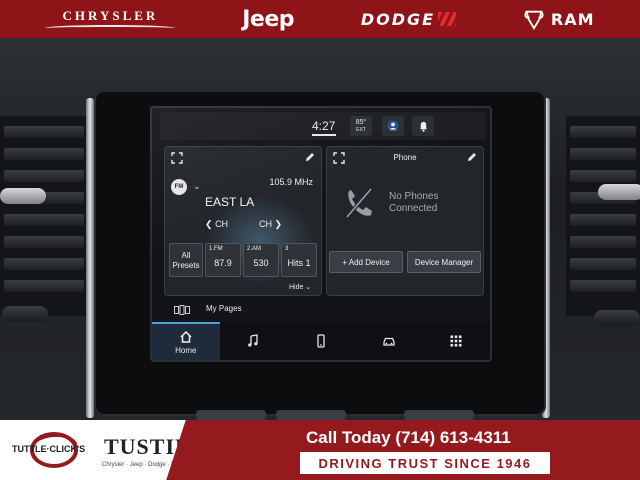 This screenshot has width=640, height=480. Describe the element at coordinates (361, 122) in the screenshot. I see `temp-value: 85°` at that location.